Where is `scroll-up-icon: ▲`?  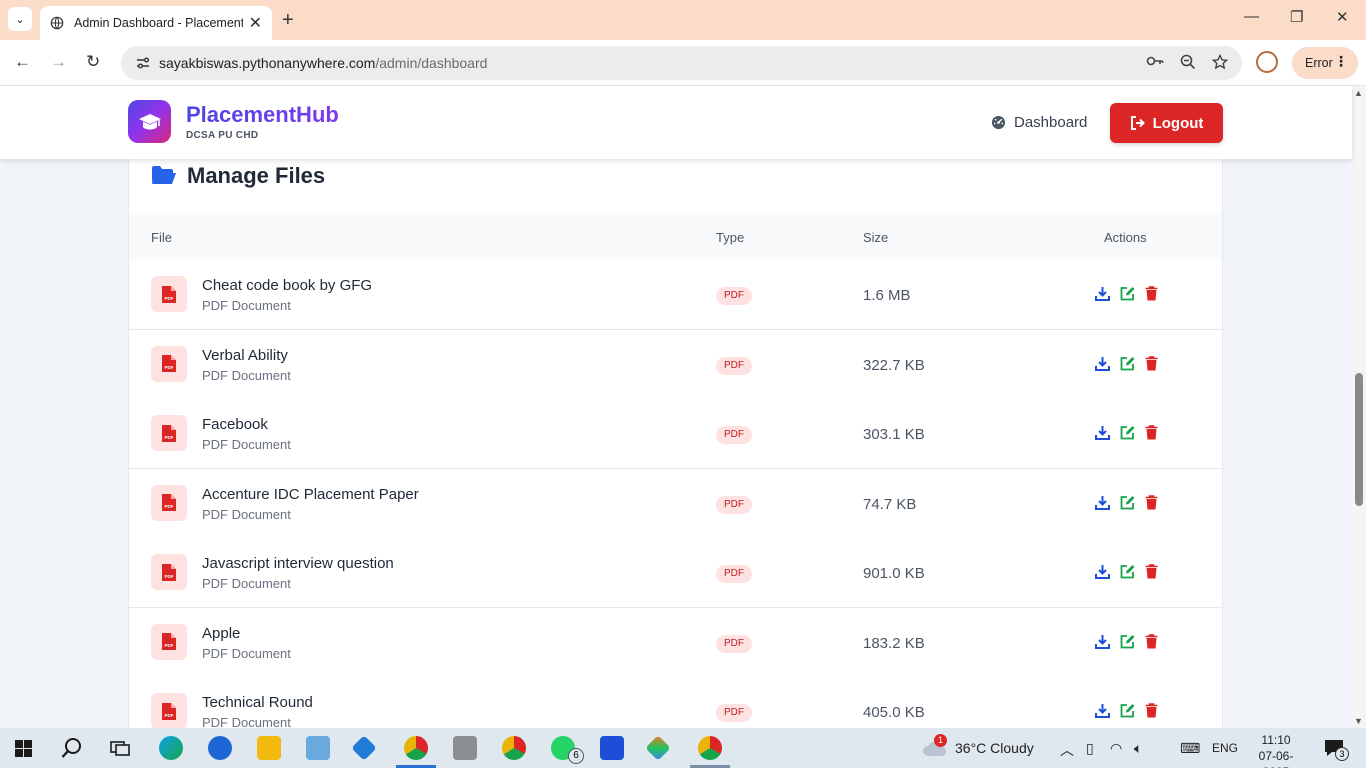 scroll-up-icon: ▲ is located at coordinates (1358, 93).